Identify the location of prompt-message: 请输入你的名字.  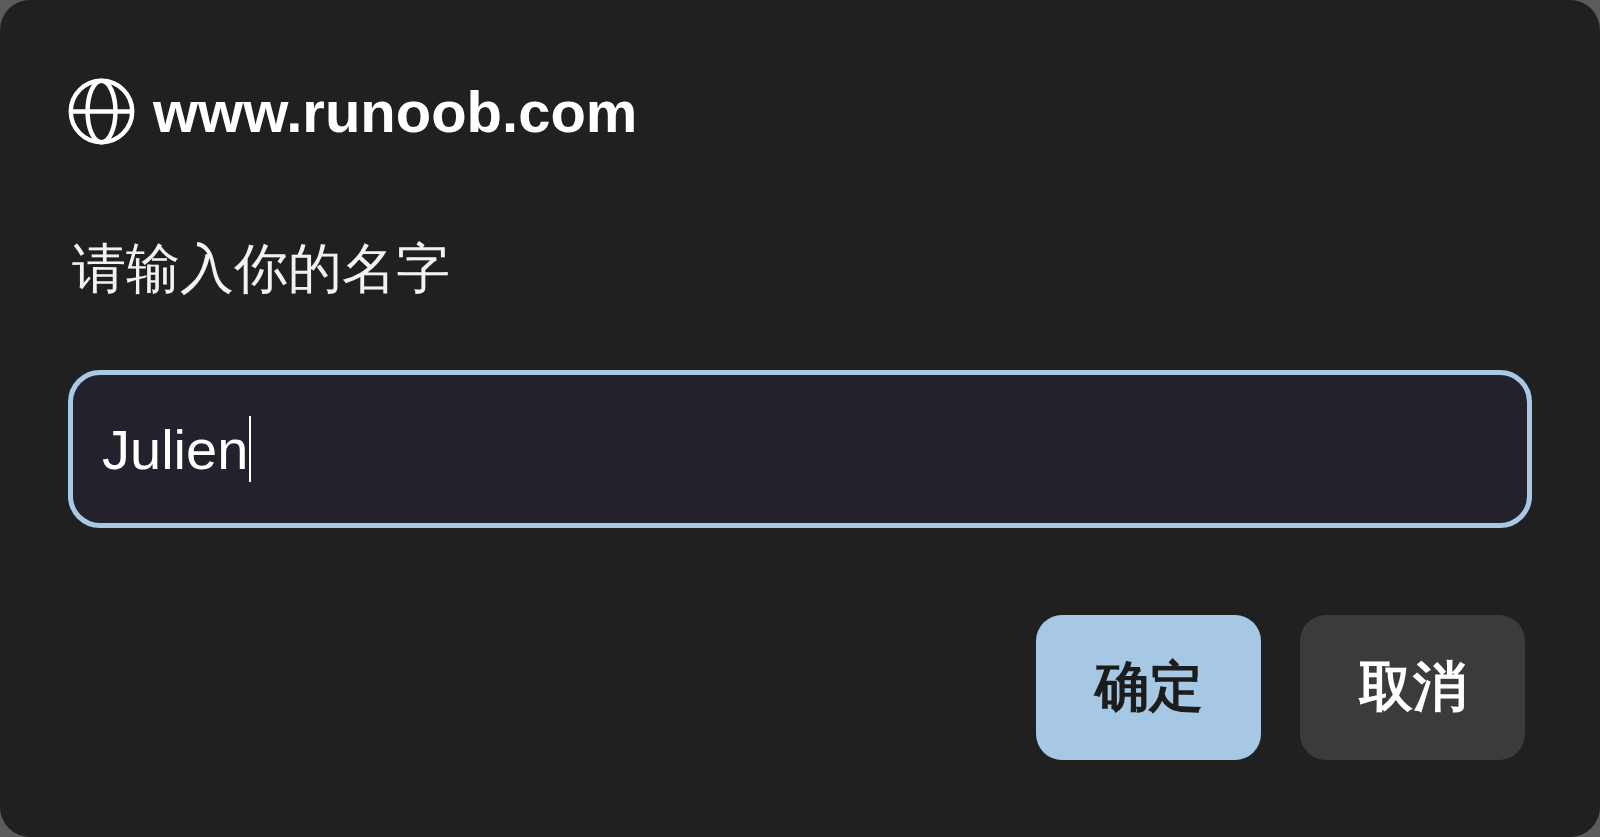
(261, 268).